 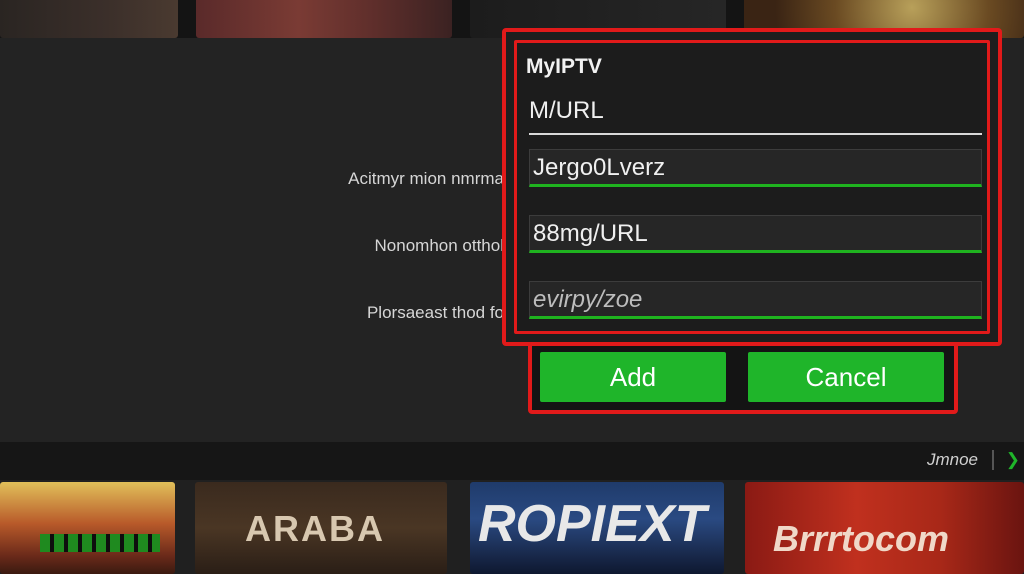 What do you see at coordinates (439, 245) in the screenshot?
I see `side-label: Nonomhon otthol` at bounding box center [439, 245].